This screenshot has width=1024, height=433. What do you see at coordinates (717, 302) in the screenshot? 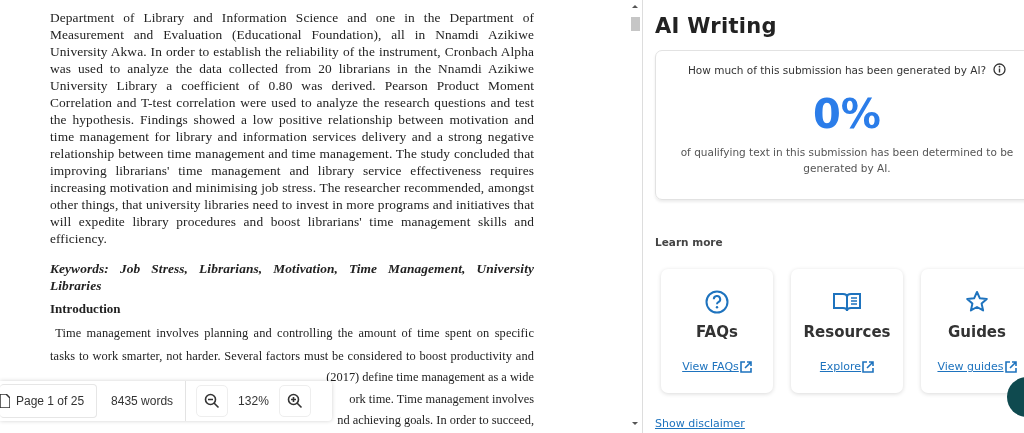
I see `question-icon` at bounding box center [717, 302].